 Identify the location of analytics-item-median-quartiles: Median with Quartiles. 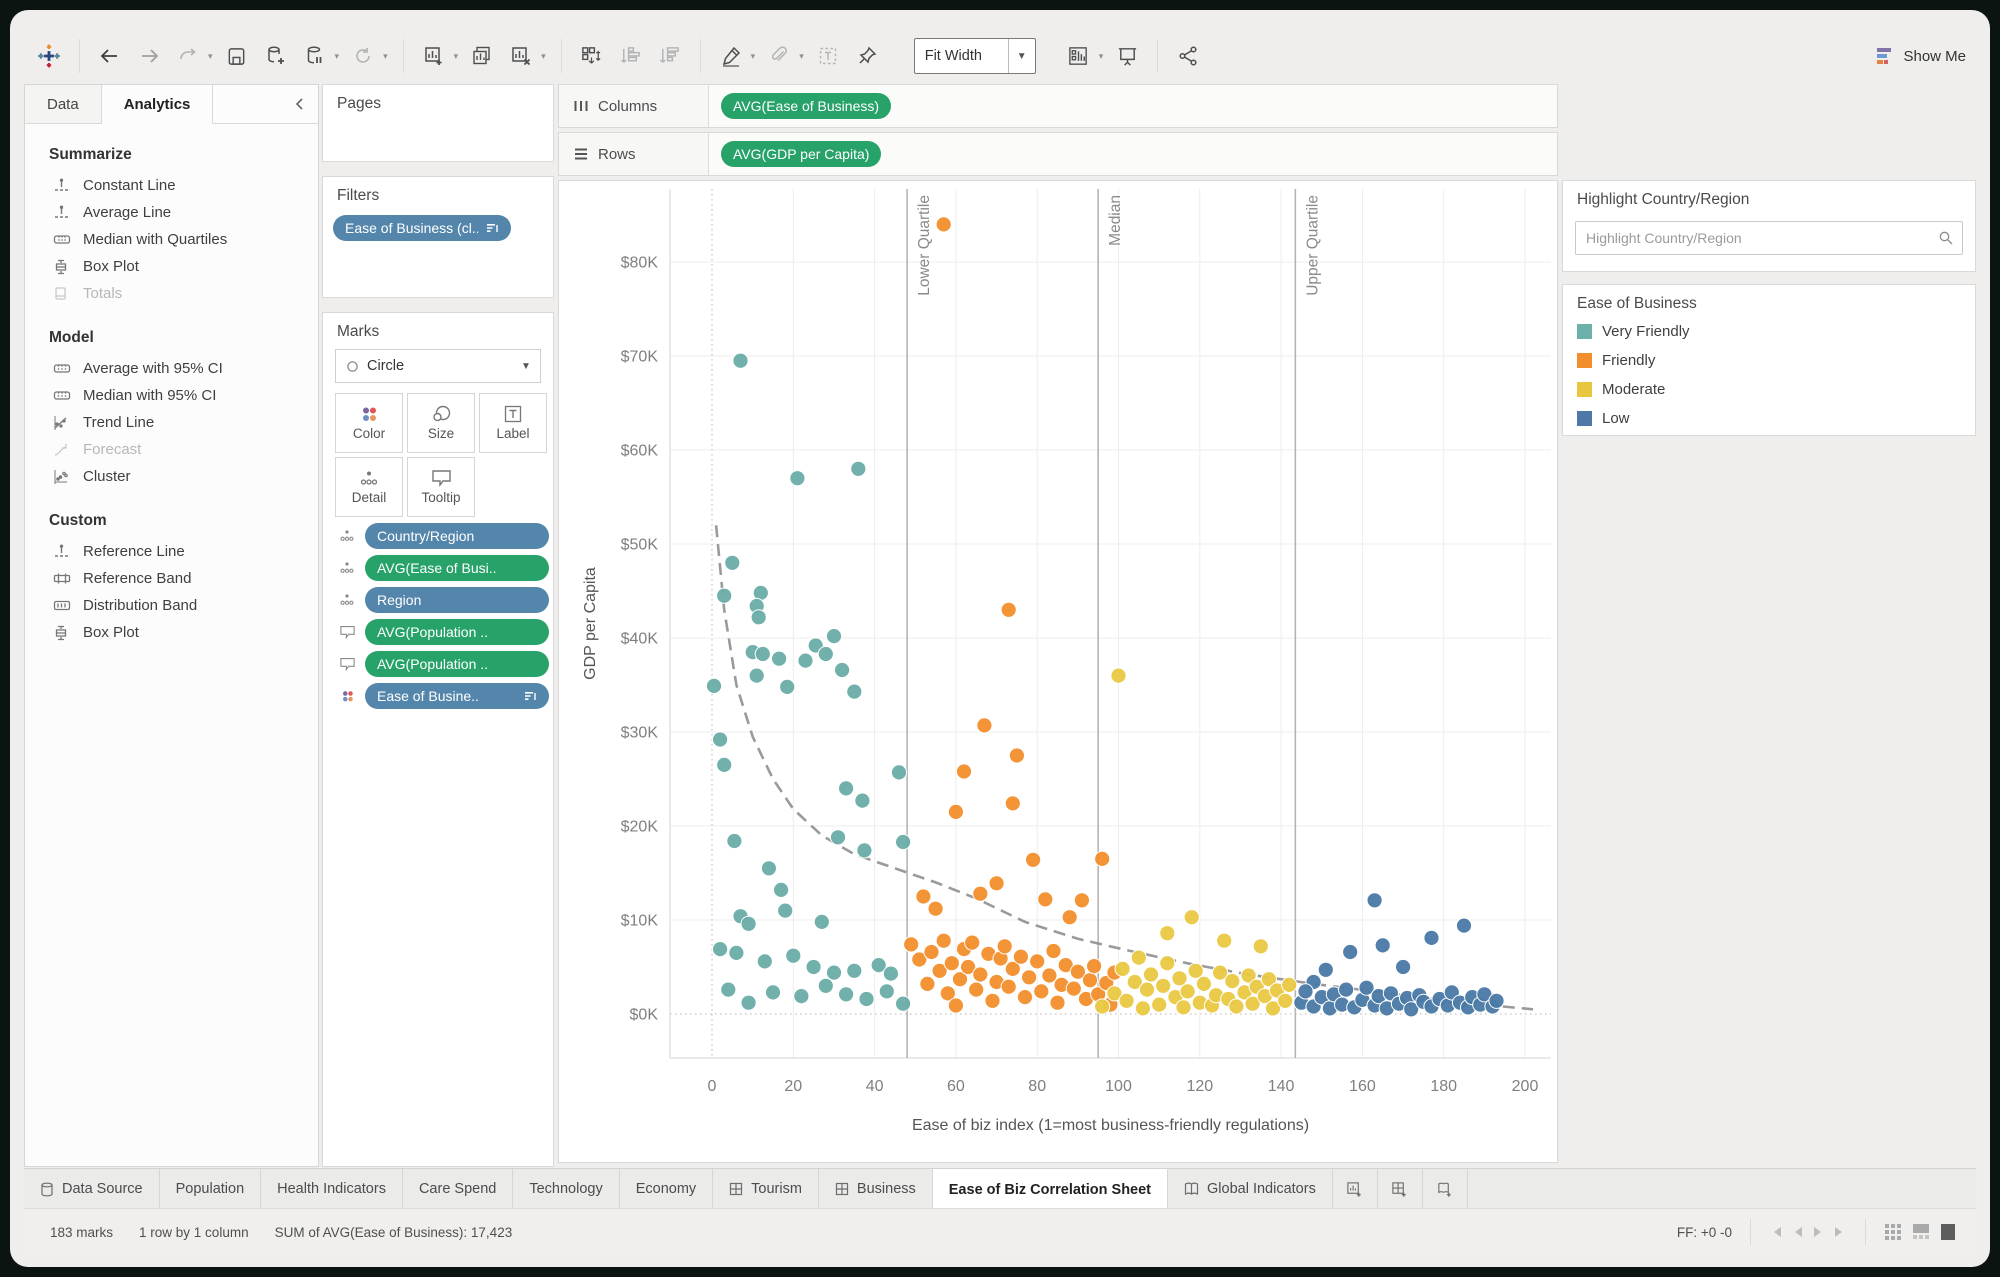
(171, 239).